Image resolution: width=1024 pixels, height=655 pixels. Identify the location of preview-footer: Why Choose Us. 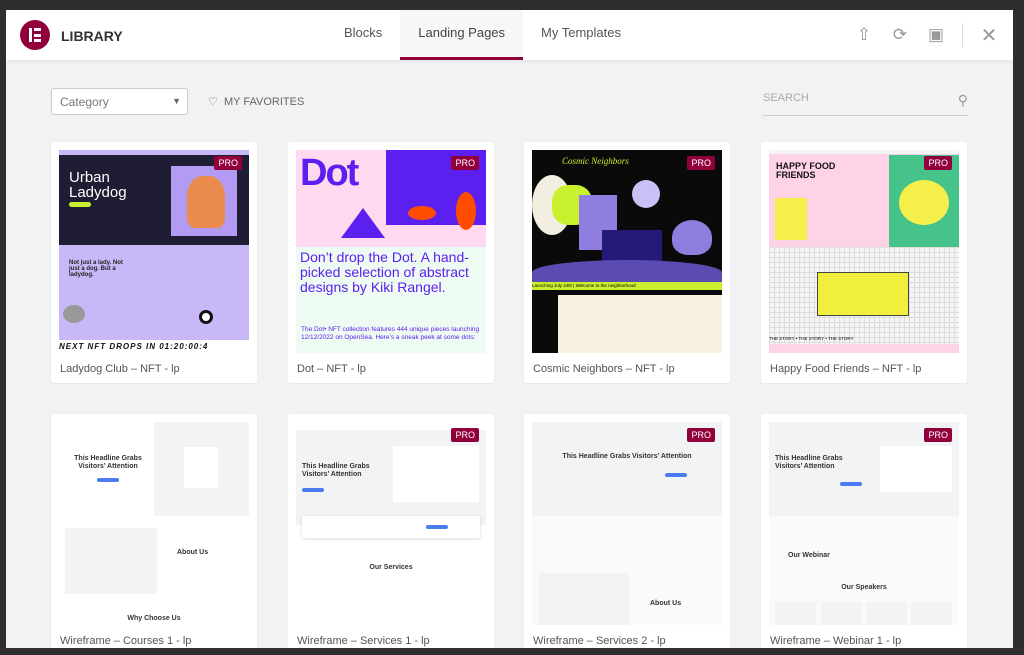
(154, 618).